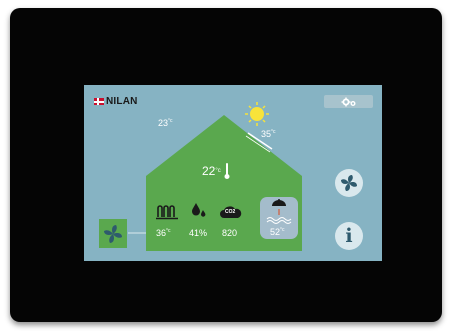 This screenshot has height=331, width=453. What do you see at coordinates (199, 210) in the screenshot?
I see `humidity-drops-icon` at bounding box center [199, 210].